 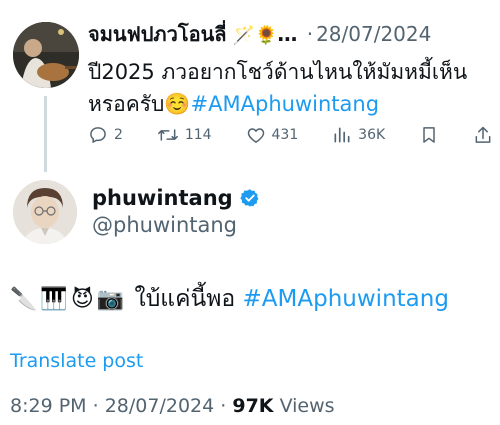 I want to click on main-tweet-text: 🔪 🎹 😈 📷 ใบ้แค่นี้พอ #AMAphuwintang, so click(x=250, y=299).